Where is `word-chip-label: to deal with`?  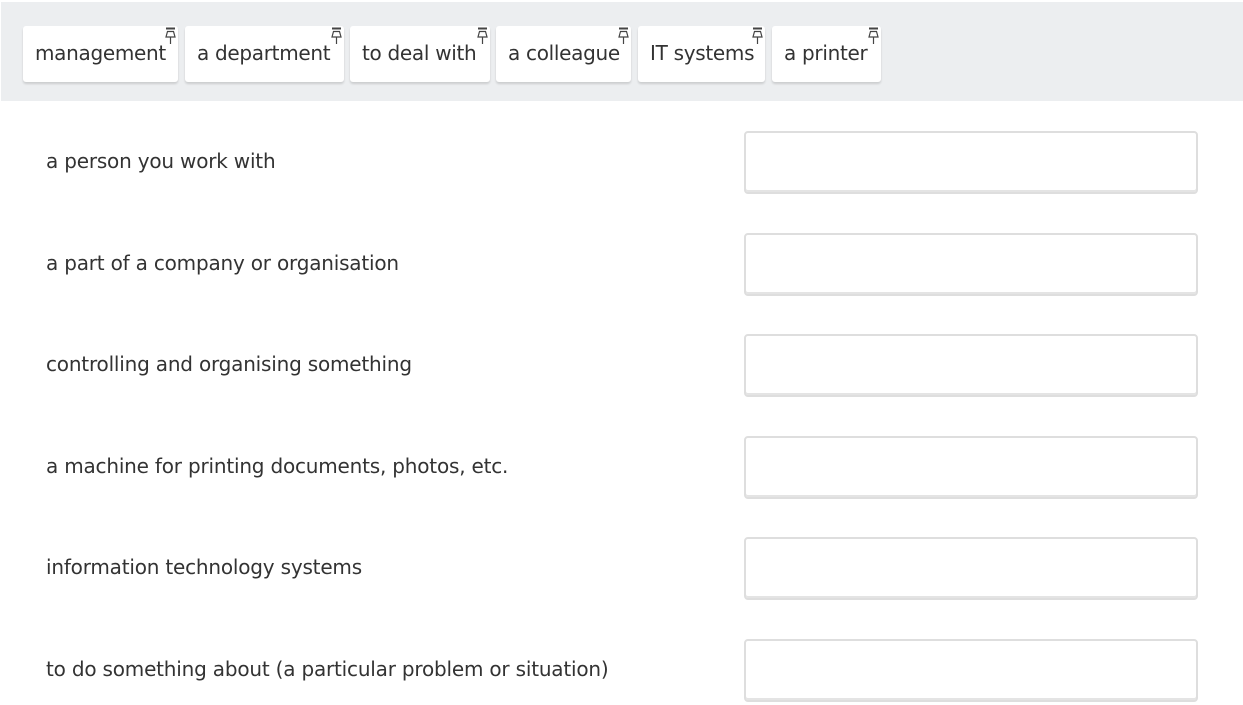 word-chip-label: to deal with is located at coordinates (419, 53).